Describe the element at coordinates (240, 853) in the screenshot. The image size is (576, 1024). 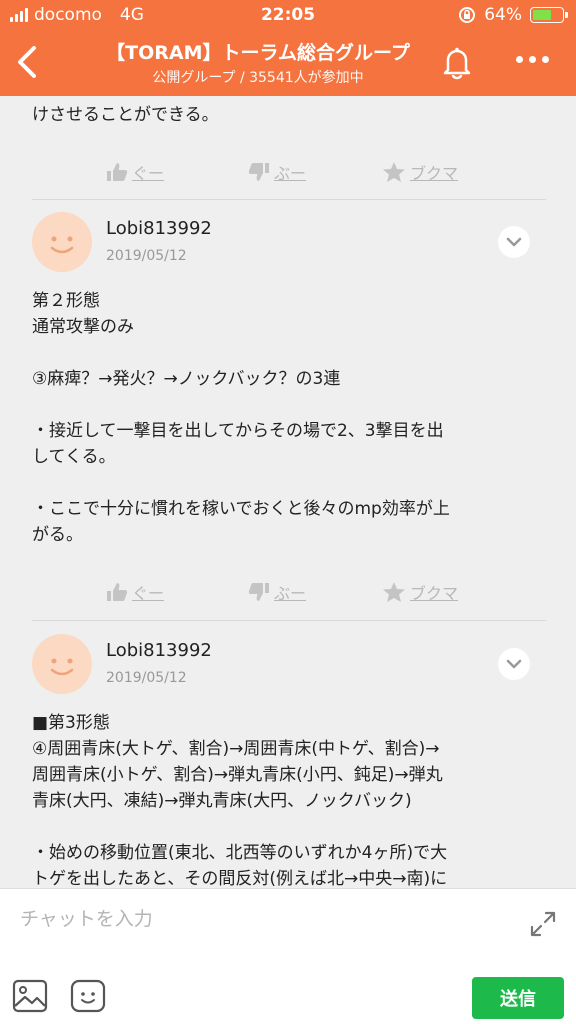
I see `post-line: ・始めの移動位置(東北、北西等のいずれか4ヶ所)で大` at that location.